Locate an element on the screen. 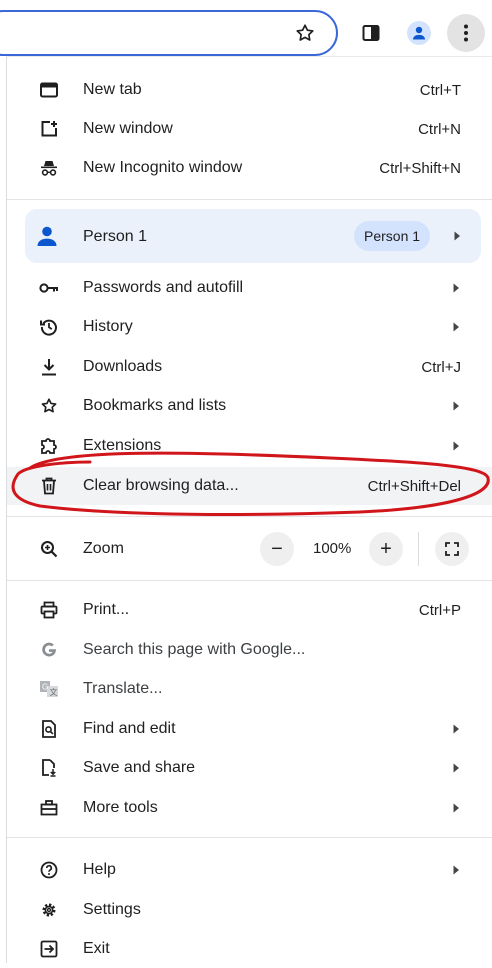  plus-icon: + is located at coordinates (386, 548).